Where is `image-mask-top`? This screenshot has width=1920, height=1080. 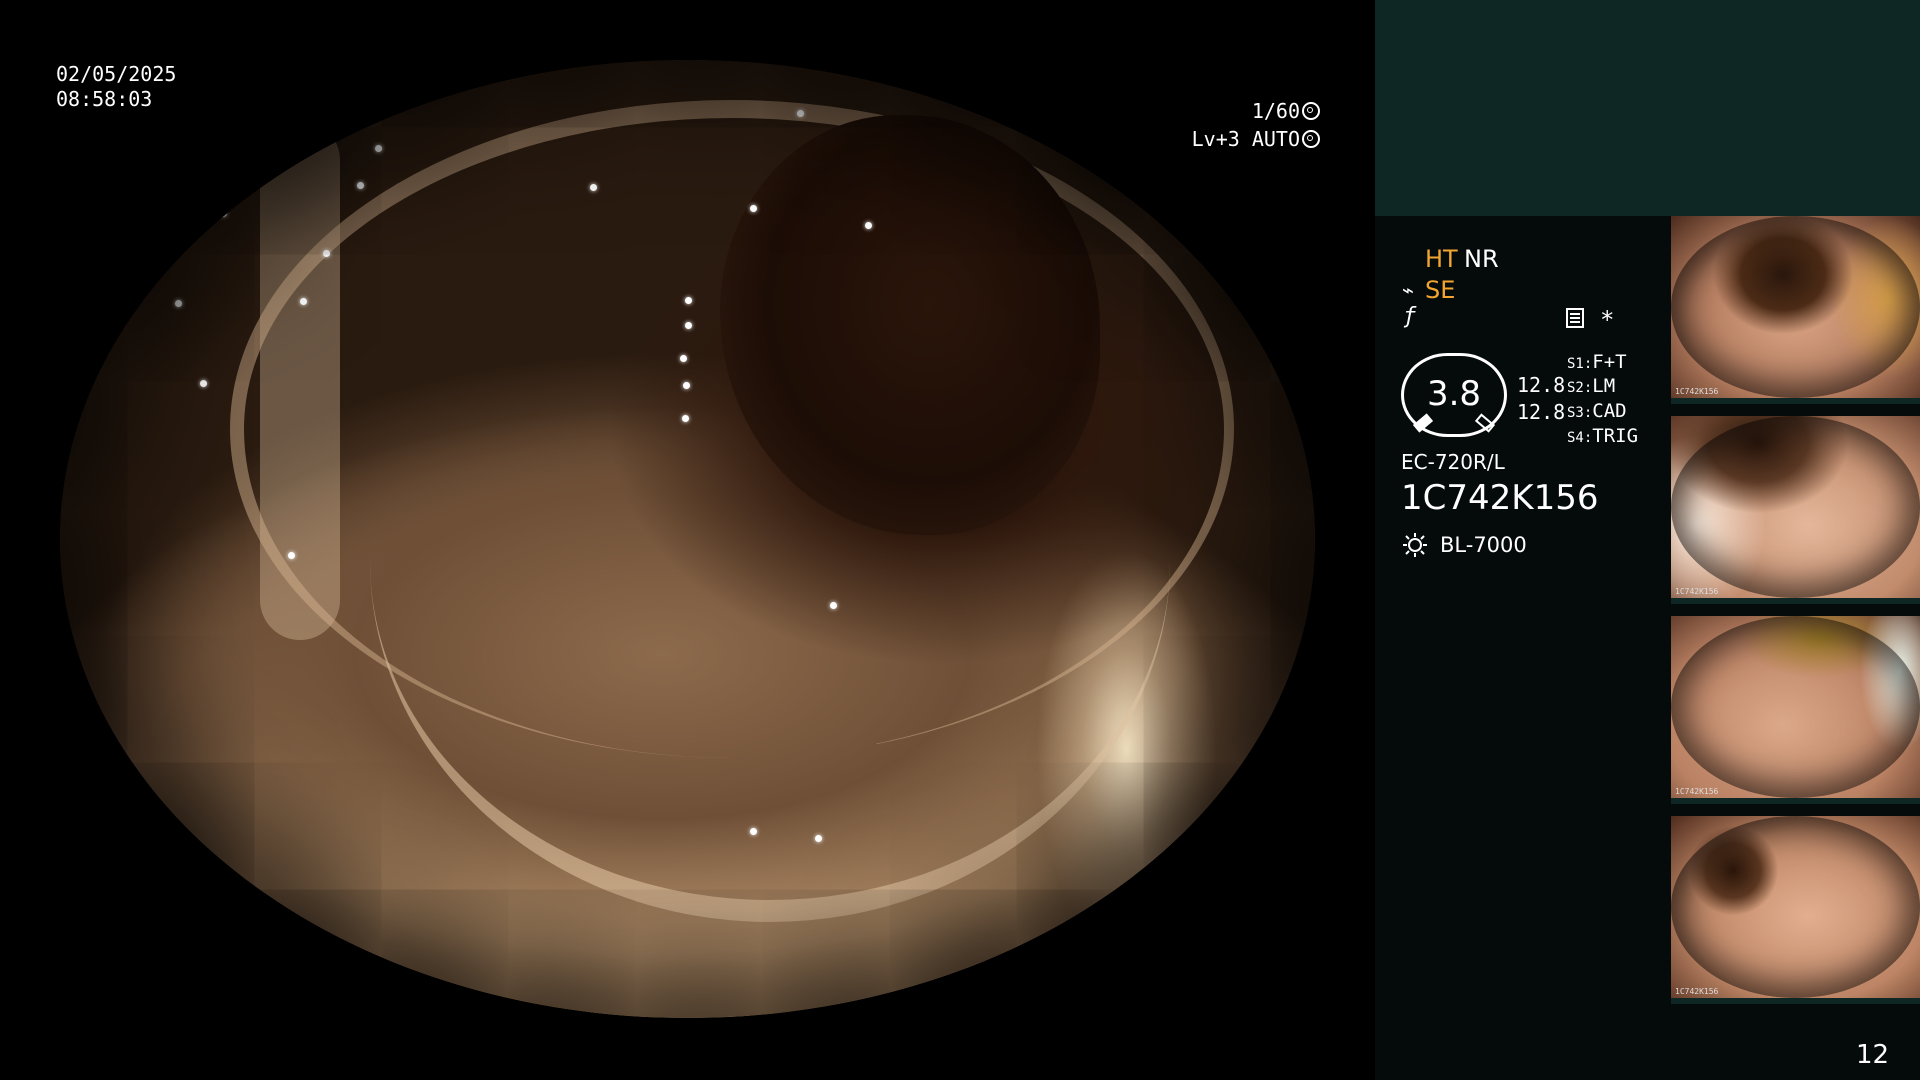
image-mask-top is located at coordinates (687, 30).